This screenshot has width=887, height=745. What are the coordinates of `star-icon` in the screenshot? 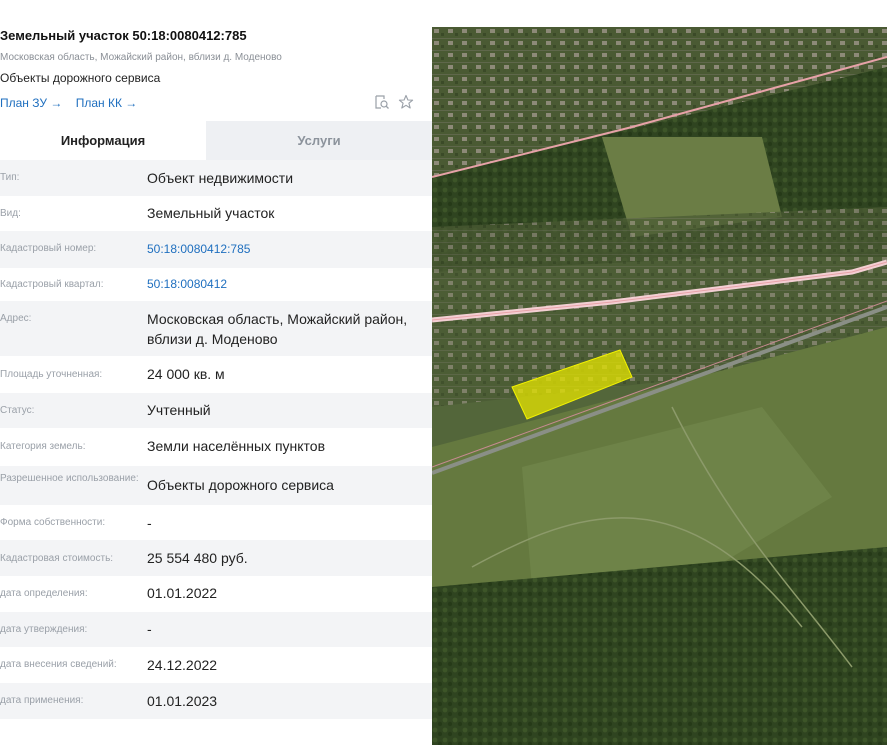 It's located at (406, 102).